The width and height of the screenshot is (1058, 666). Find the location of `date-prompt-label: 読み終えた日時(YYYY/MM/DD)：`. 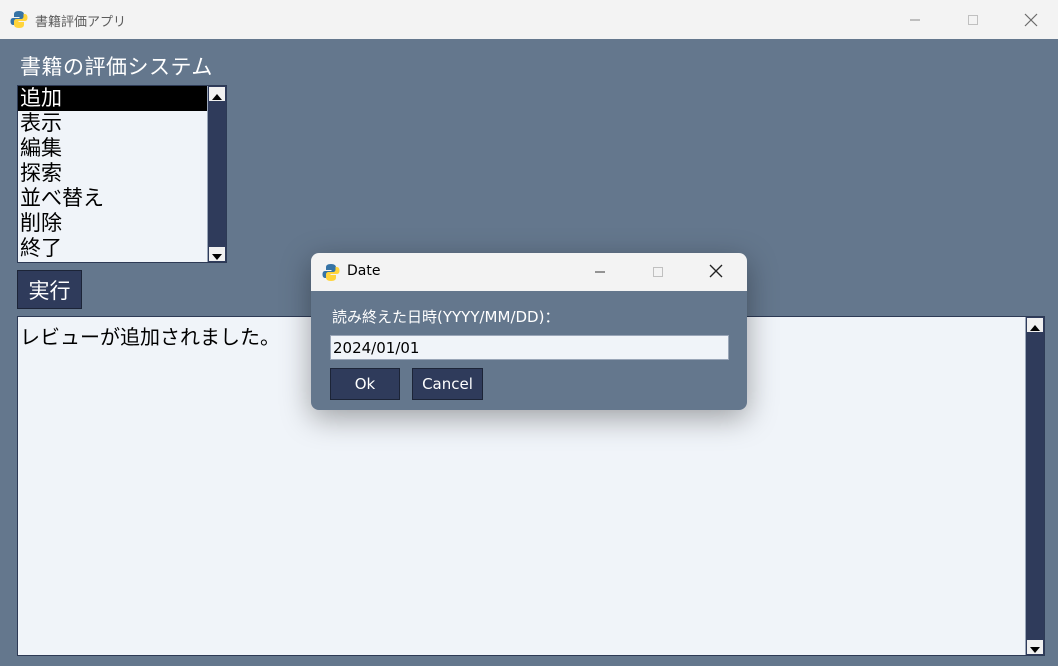

date-prompt-label: 読み終えた日時(YYYY/MM/DD)： is located at coordinates (446, 317).